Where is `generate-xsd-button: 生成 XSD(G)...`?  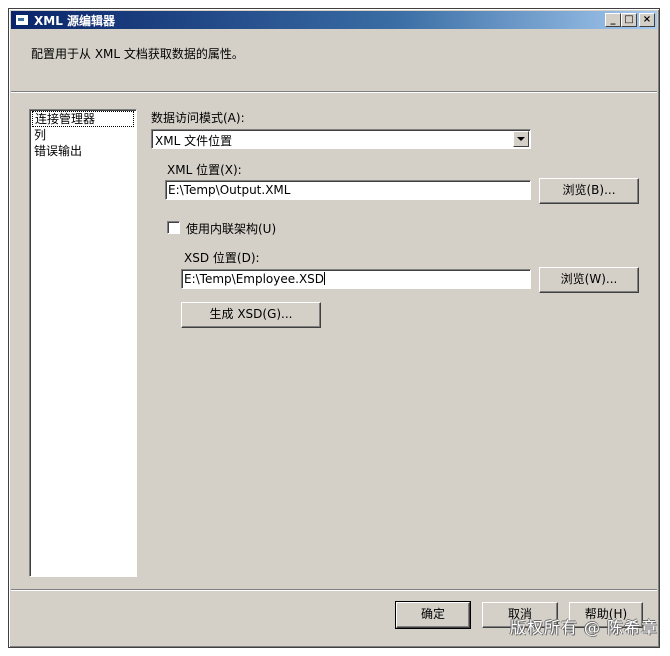
generate-xsd-button: 生成 XSD(G)... is located at coordinates (251, 315).